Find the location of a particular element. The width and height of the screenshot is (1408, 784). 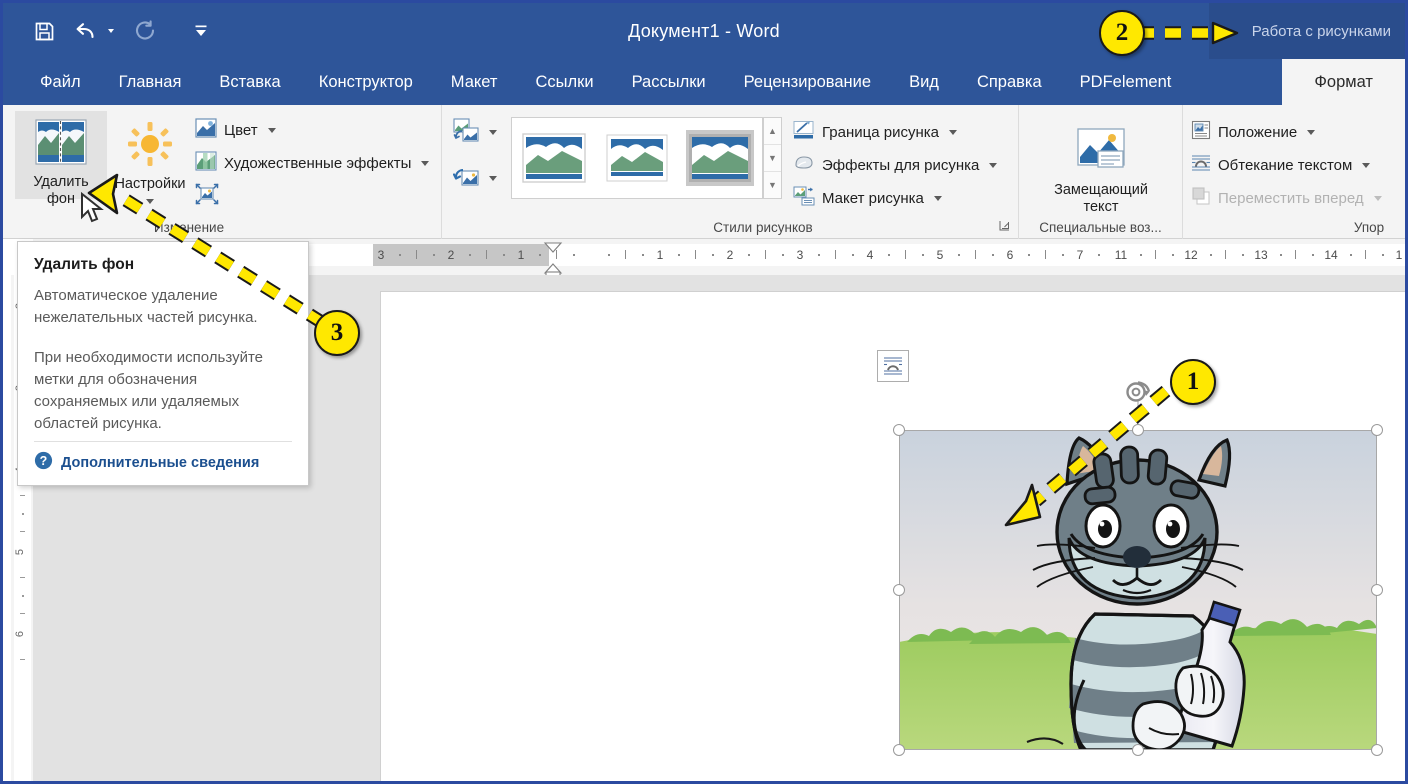

artistic-effects-button: Художественные эффекты is located at coordinates (312, 163).